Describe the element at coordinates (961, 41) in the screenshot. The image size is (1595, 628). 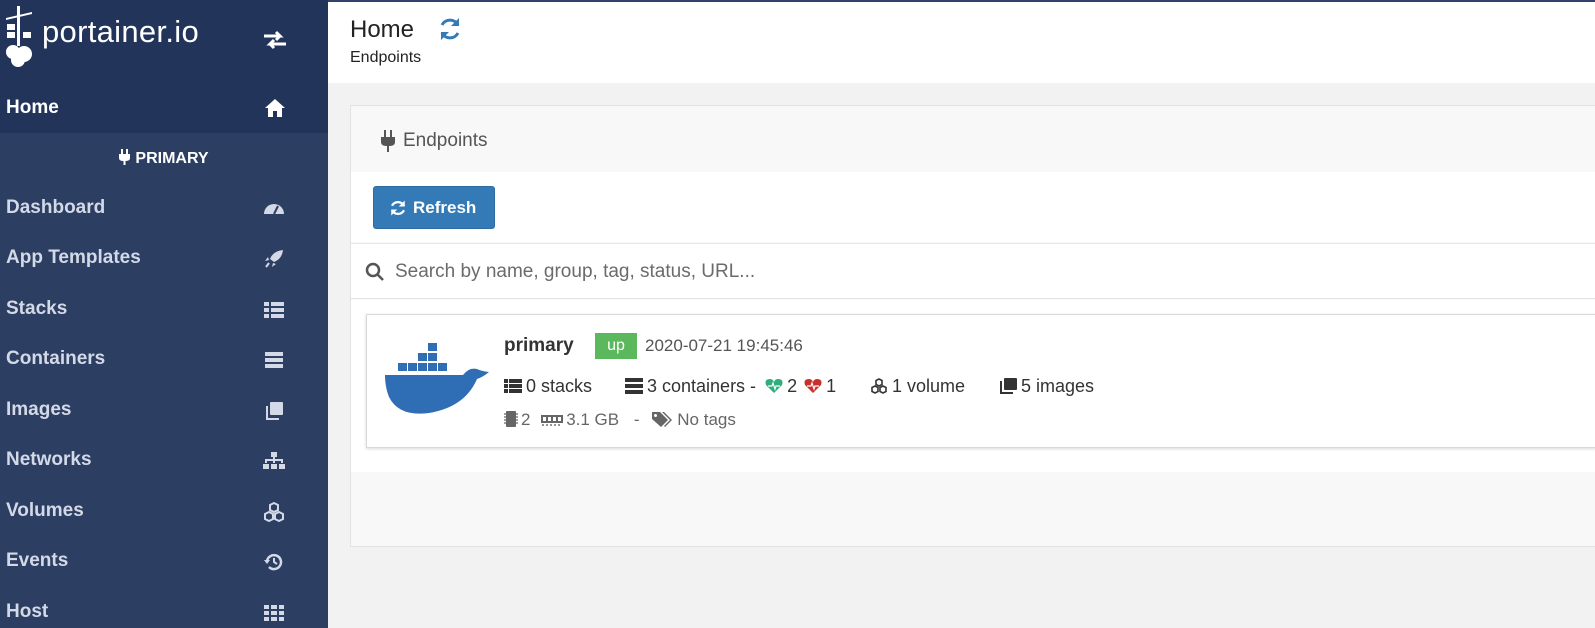
I see `page-header: Home Endpoints` at that location.